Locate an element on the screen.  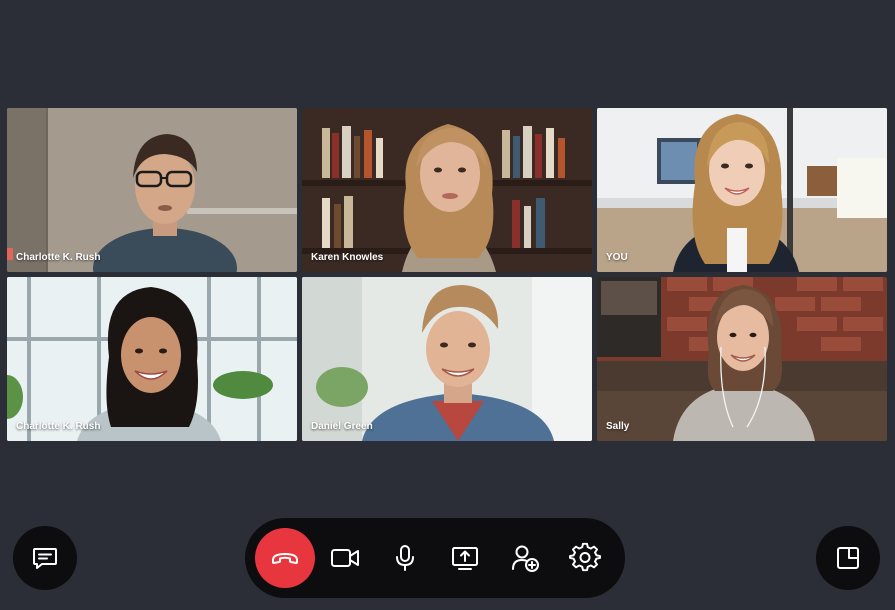
video-tile-4: Charlotte K. Rush is located at coordinates (152, 359).